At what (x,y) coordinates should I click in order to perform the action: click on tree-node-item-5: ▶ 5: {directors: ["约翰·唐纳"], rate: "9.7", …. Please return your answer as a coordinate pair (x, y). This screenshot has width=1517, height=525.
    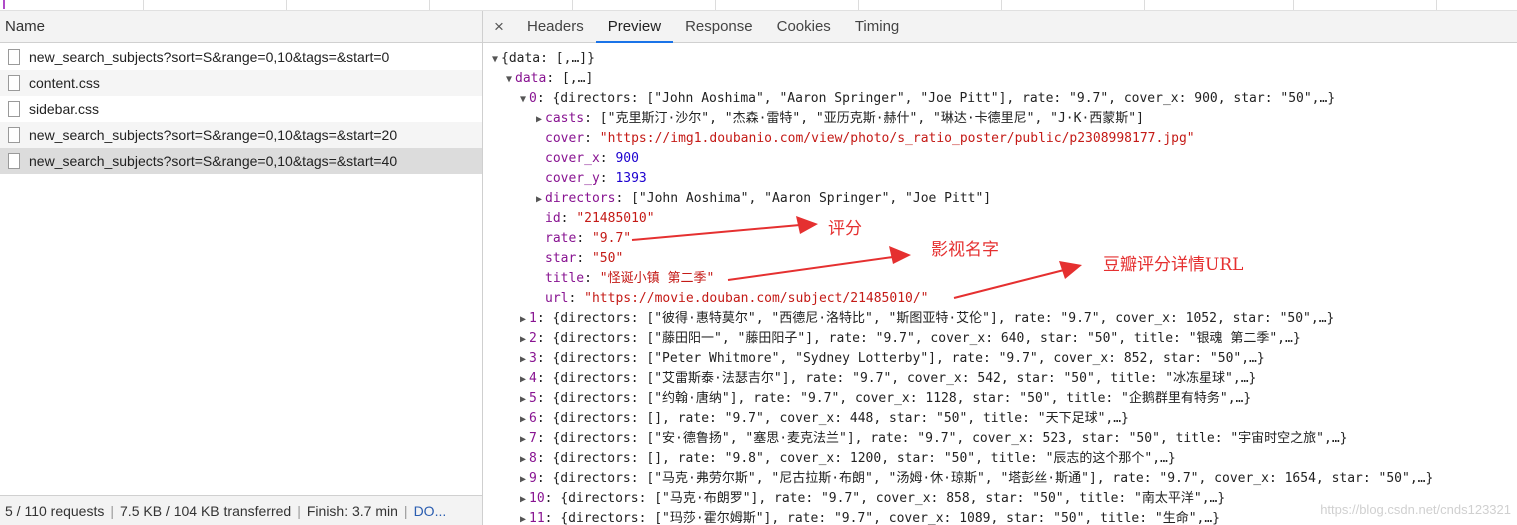
    Looking at the image, I should click on (884, 399).